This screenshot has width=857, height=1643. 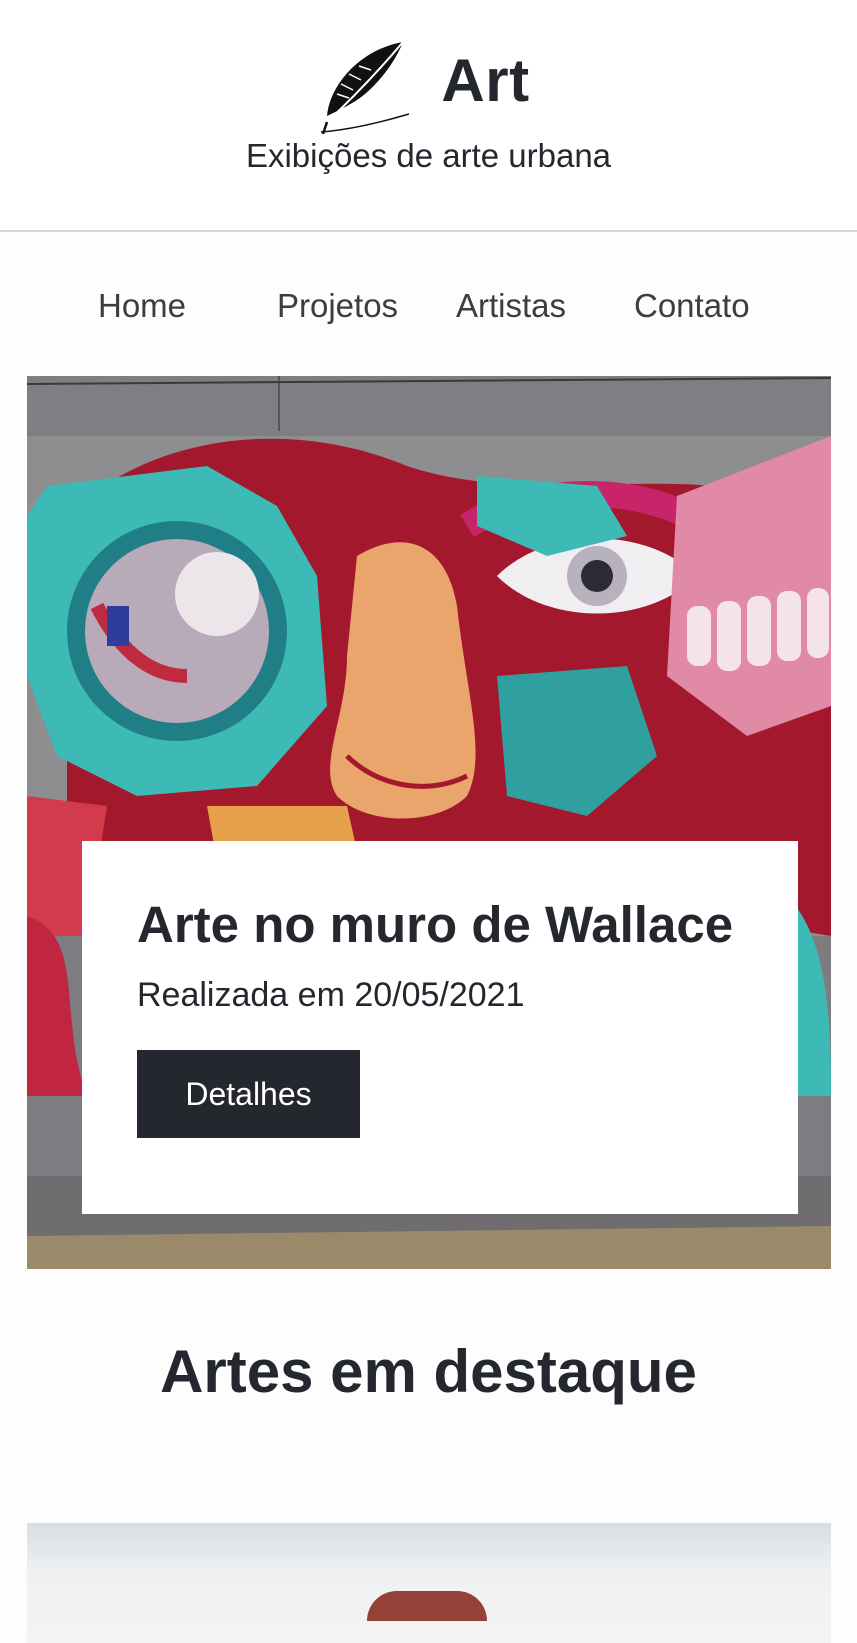 I want to click on main-nav: Home Projetos Artistas Contato, so click(x=428, y=306).